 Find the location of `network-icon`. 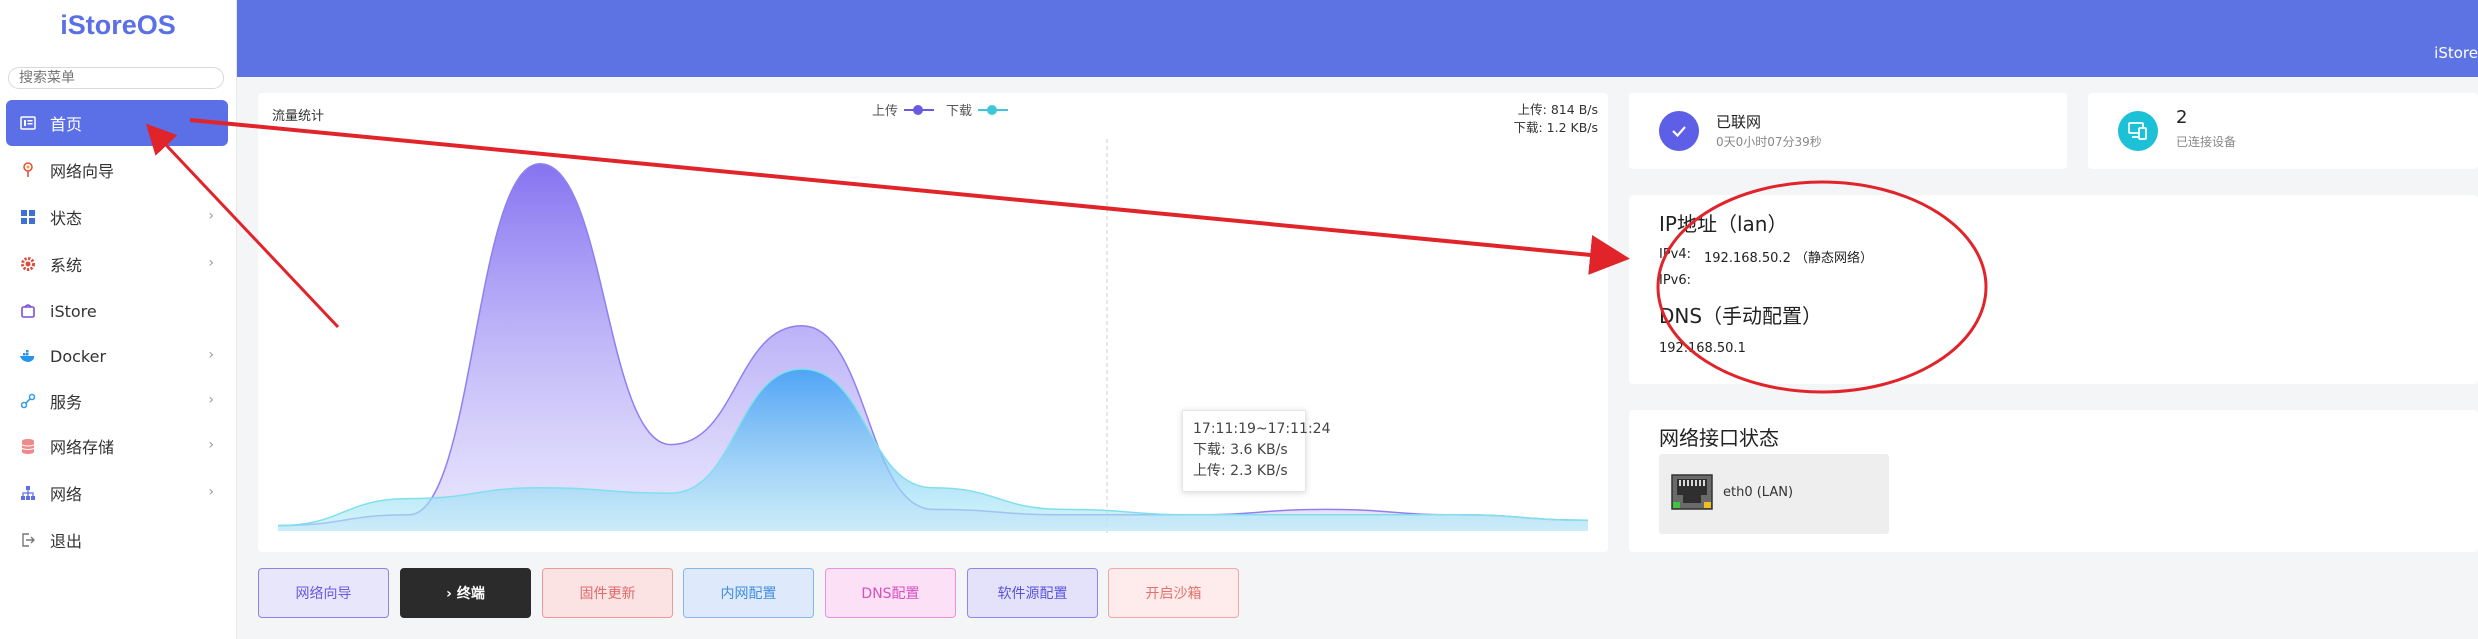

network-icon is located at coordinates (28, 493).